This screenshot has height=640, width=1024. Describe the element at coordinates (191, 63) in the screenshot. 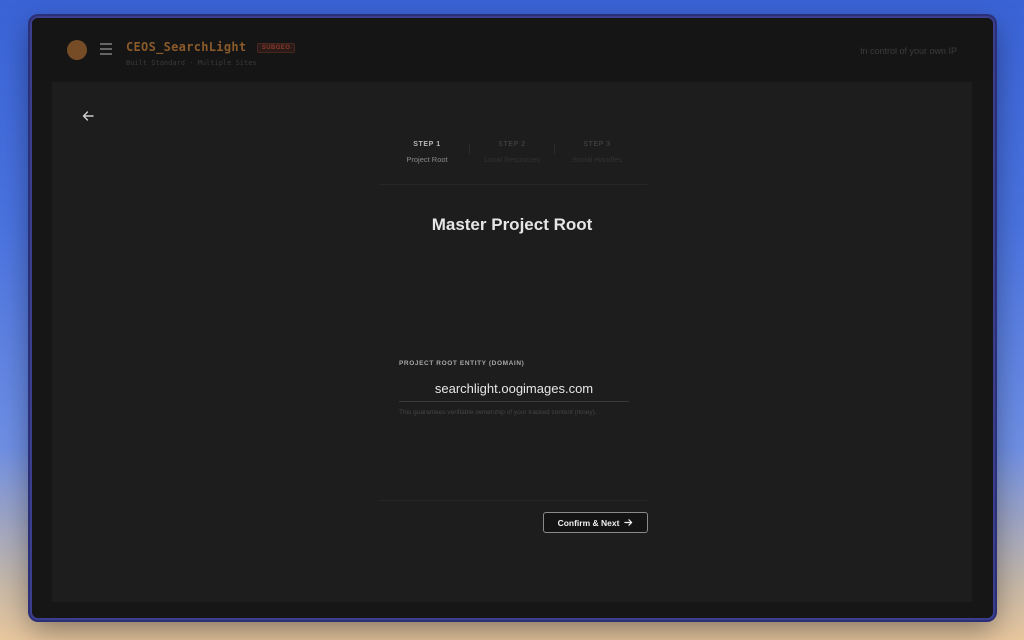

I see `app-subtitle: Built Standard · Multiple Sites` at that location.